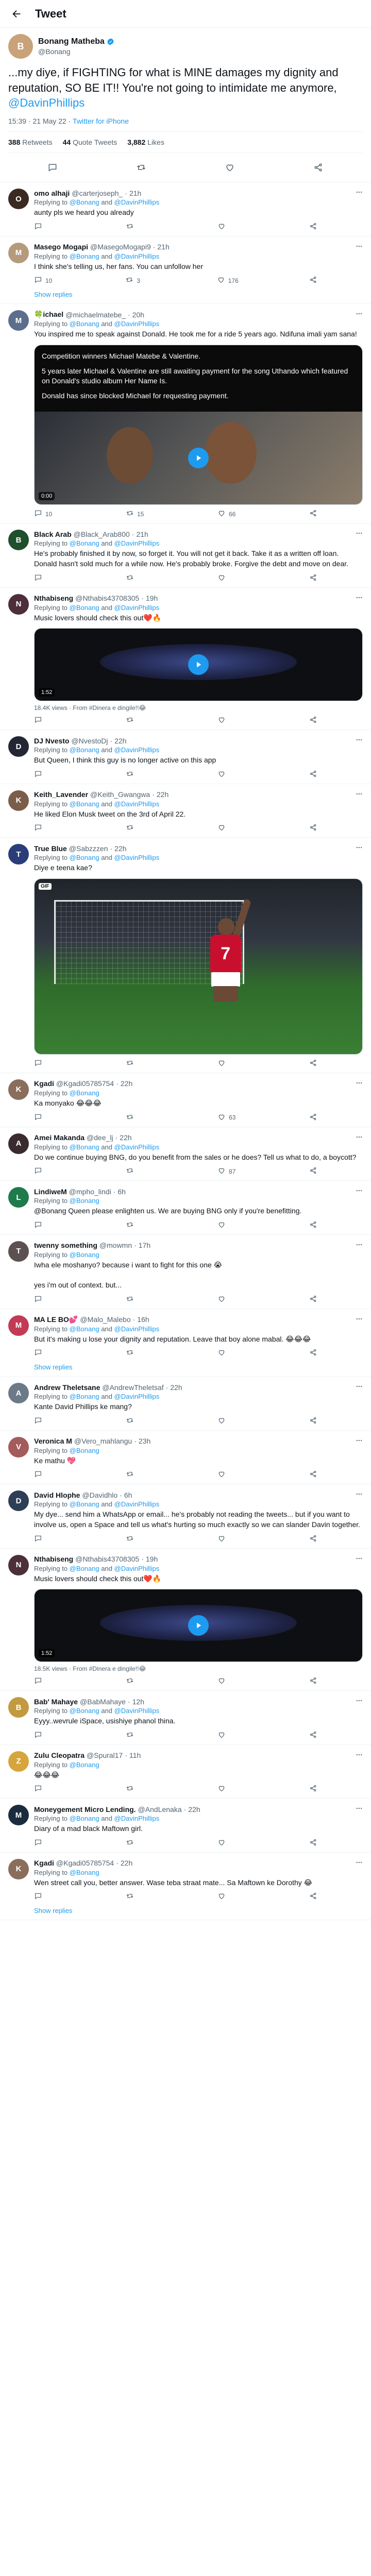  I want to click on avatar: T, so click(18, 1252).